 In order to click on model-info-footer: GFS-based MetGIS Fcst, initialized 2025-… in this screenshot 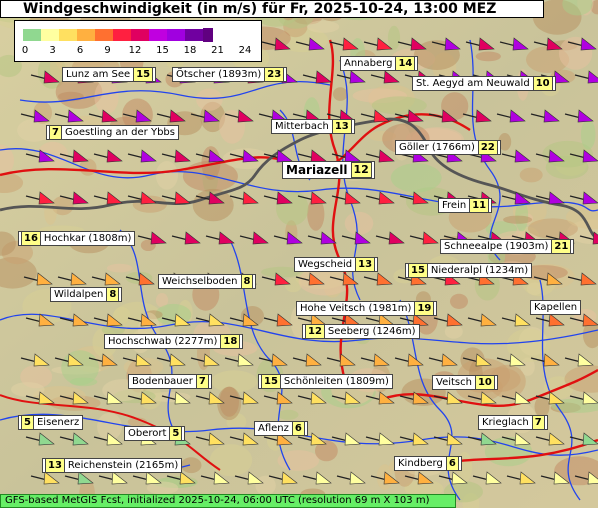, I will do `click(228, 501)`.